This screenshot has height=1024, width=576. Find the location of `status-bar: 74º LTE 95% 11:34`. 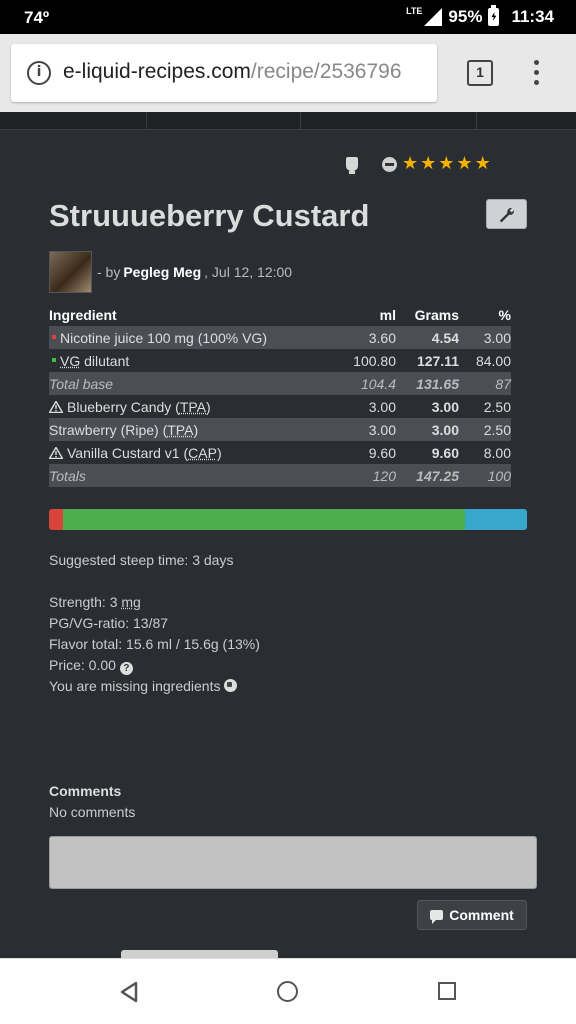

status-bar: 74º LTE 95% 11:34 is located at coordinates (288, 17).